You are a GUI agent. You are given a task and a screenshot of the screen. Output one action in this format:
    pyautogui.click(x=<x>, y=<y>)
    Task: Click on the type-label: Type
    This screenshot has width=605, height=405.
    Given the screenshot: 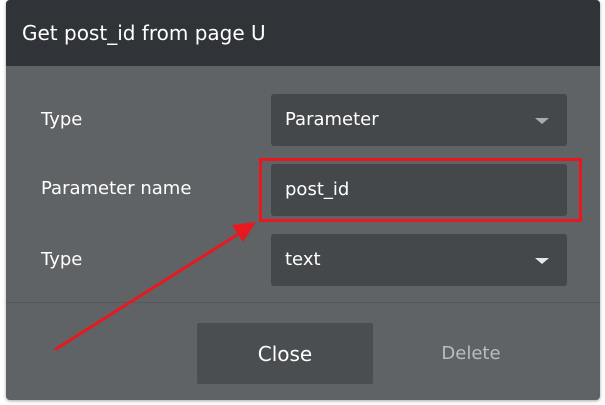 What is the action you would take?
    pyautogui.click(x=62, y=119)
    